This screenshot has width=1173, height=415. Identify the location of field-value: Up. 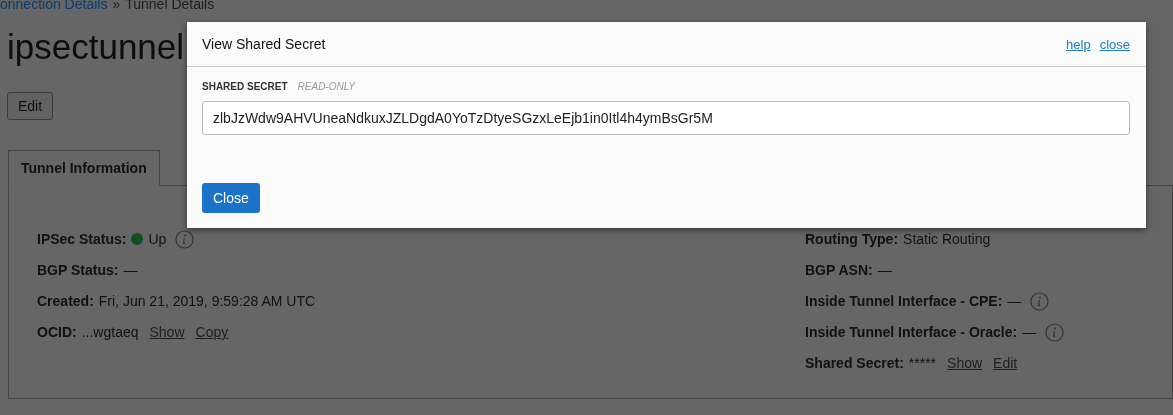
(157, 239).